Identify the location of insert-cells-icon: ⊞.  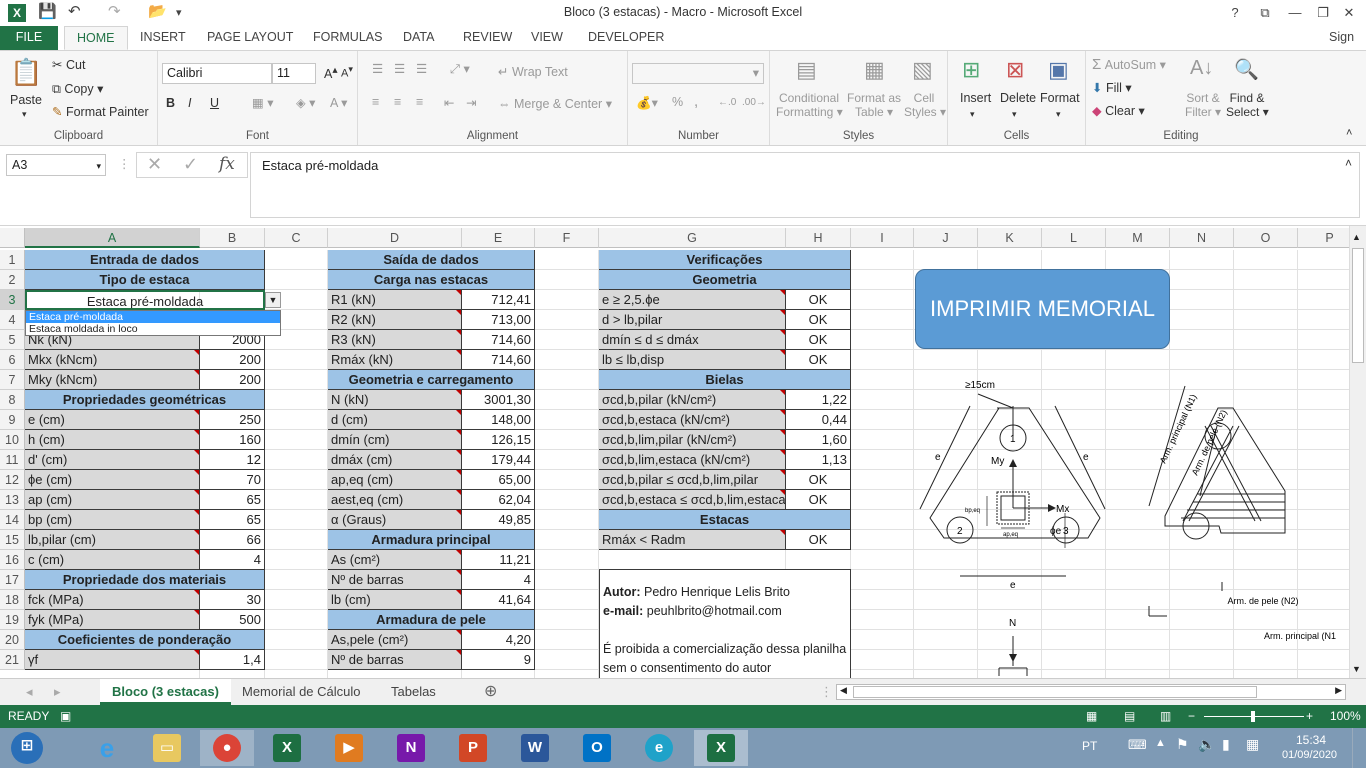
(971, 70).